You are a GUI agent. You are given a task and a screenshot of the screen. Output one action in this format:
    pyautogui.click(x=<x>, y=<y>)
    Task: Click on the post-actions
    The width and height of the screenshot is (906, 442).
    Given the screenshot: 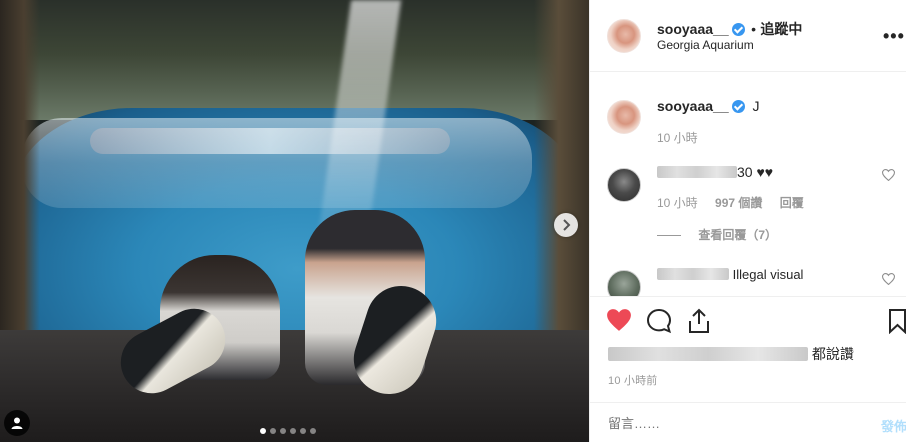 What is the action you would take?
    pyautogui.click(x=748, y=320)
    